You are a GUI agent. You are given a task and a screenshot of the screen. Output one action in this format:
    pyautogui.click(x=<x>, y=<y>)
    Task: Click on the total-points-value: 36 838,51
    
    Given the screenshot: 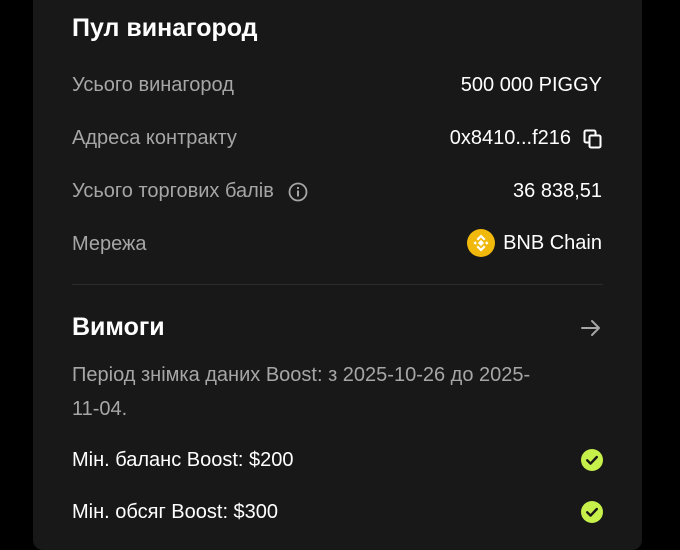 What is the action you would take?
    pyautogui.click(x=557, y=191)
    